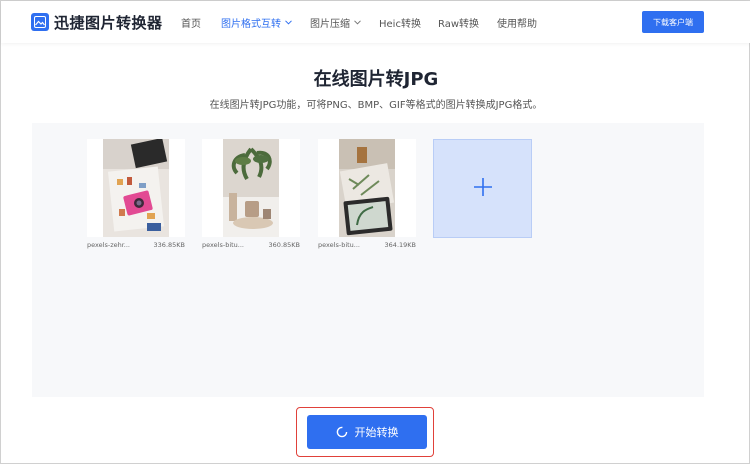 The image size is (750, 464). Describe the element at coordinates (108, 22) in the screenshot. I see `brand-name: 迅捷图片转换器` at that location.